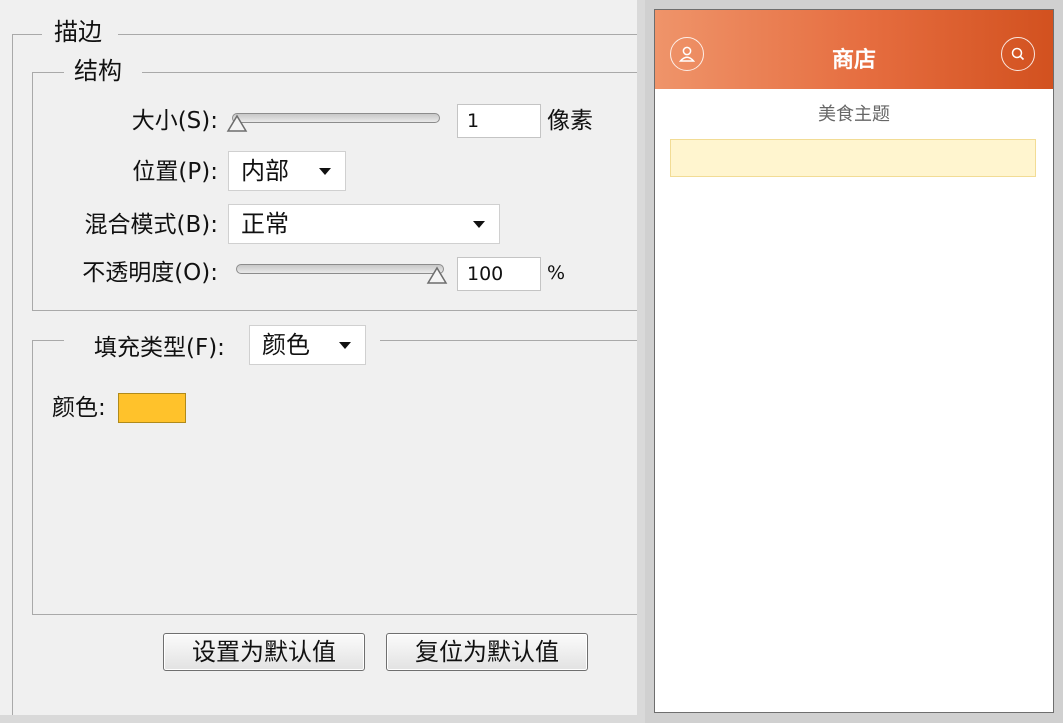 The image size is (1063, 723). I want to click on color-label: 颜色:, so click(79, 408).